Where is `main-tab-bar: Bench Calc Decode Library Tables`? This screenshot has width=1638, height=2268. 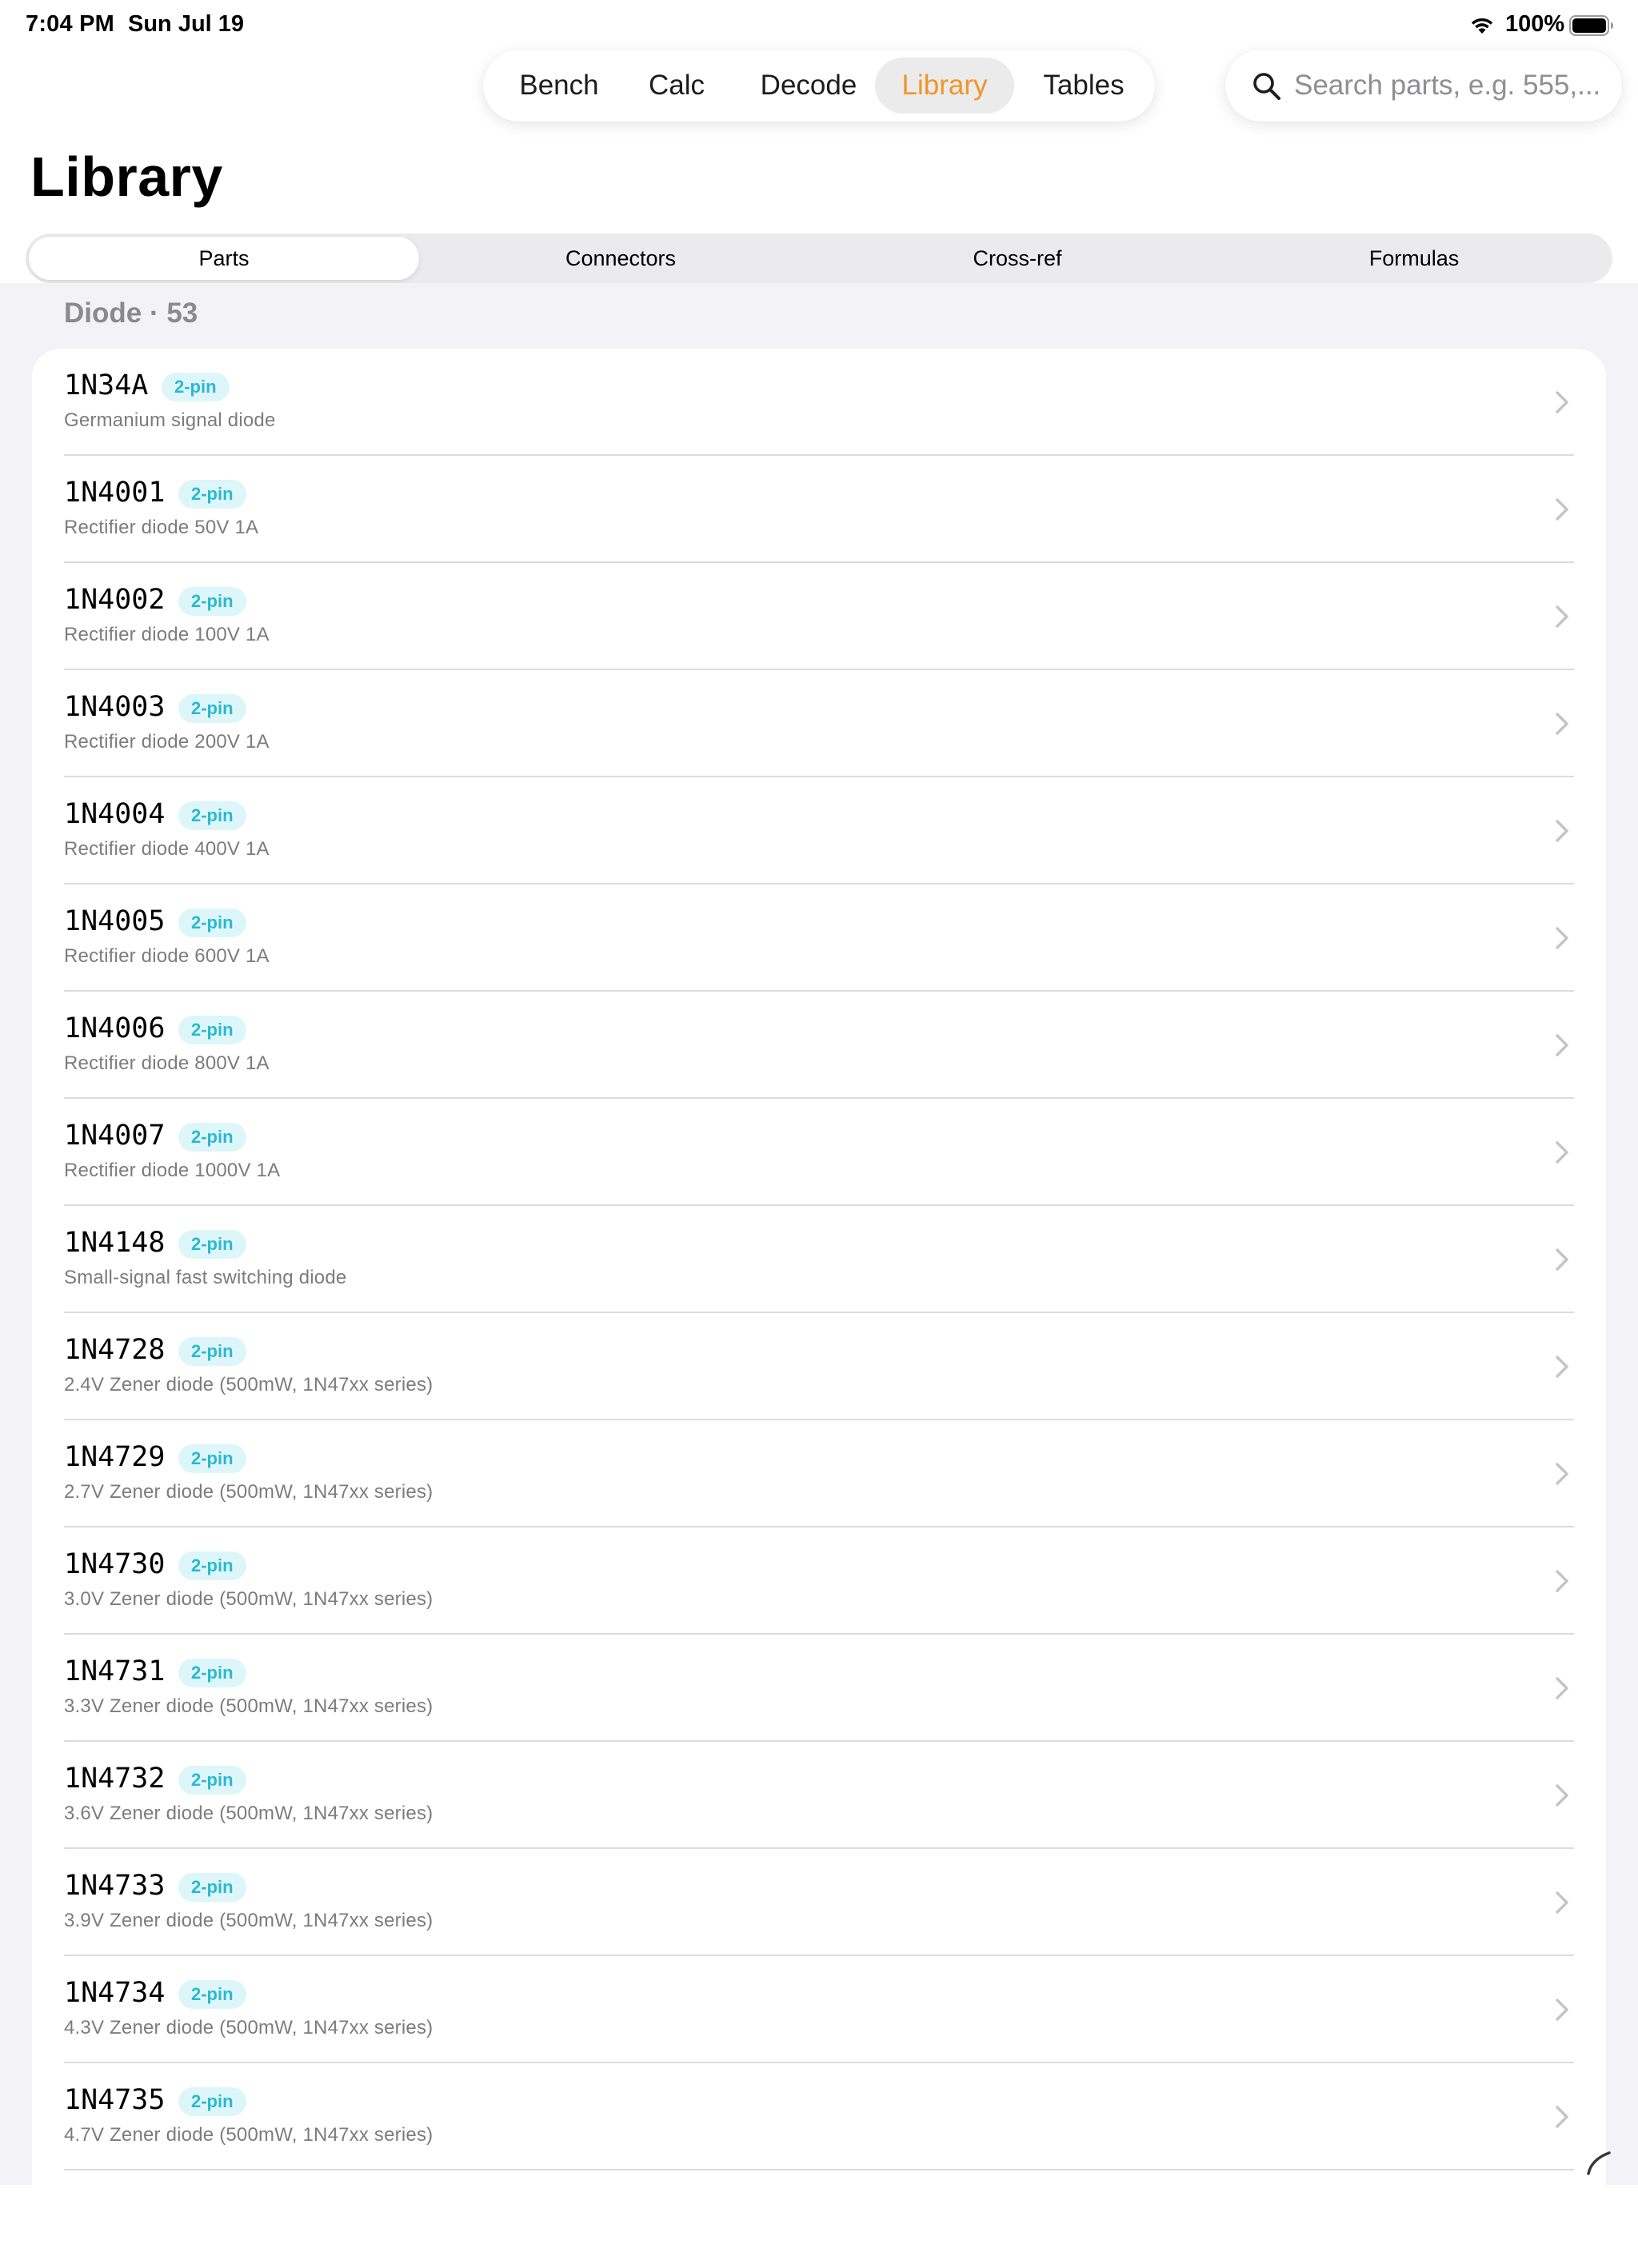 main-tab-bar: Bench Calc Decode Library Tables is located at coordinates (819, 86).